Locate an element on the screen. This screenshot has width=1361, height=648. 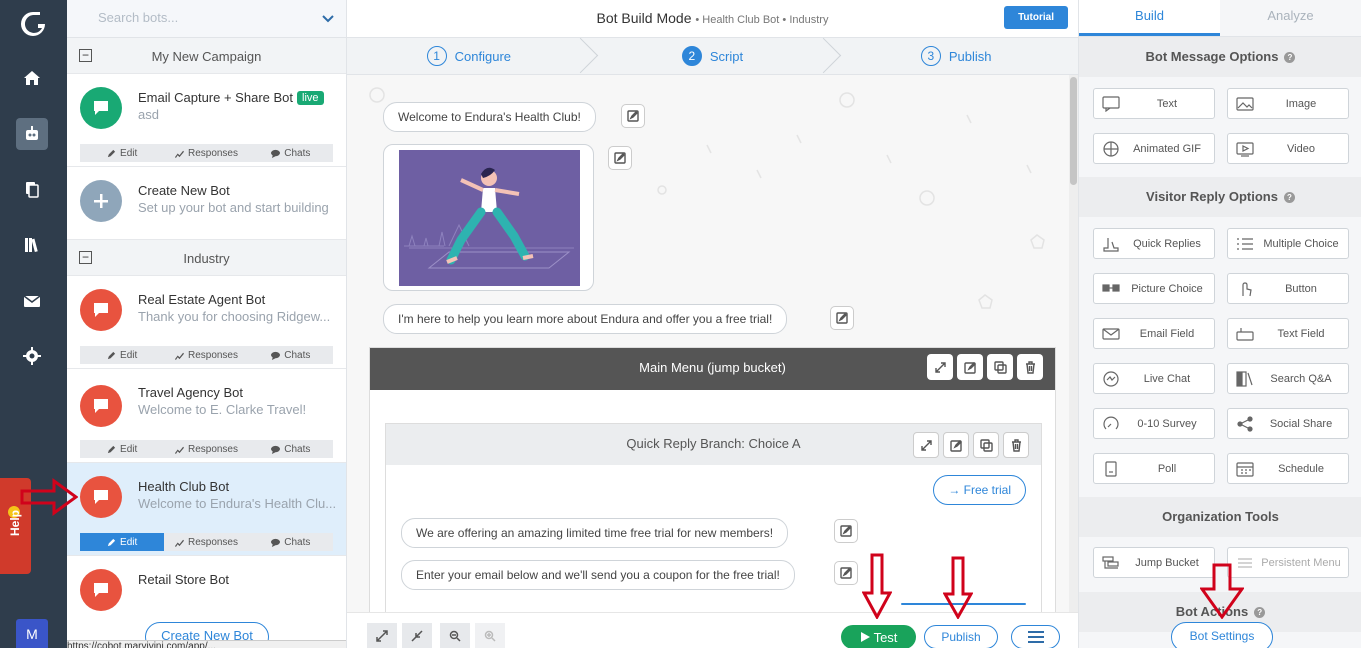
bot-settings-button: Bot Settings is located at coordinates (1222, 635).